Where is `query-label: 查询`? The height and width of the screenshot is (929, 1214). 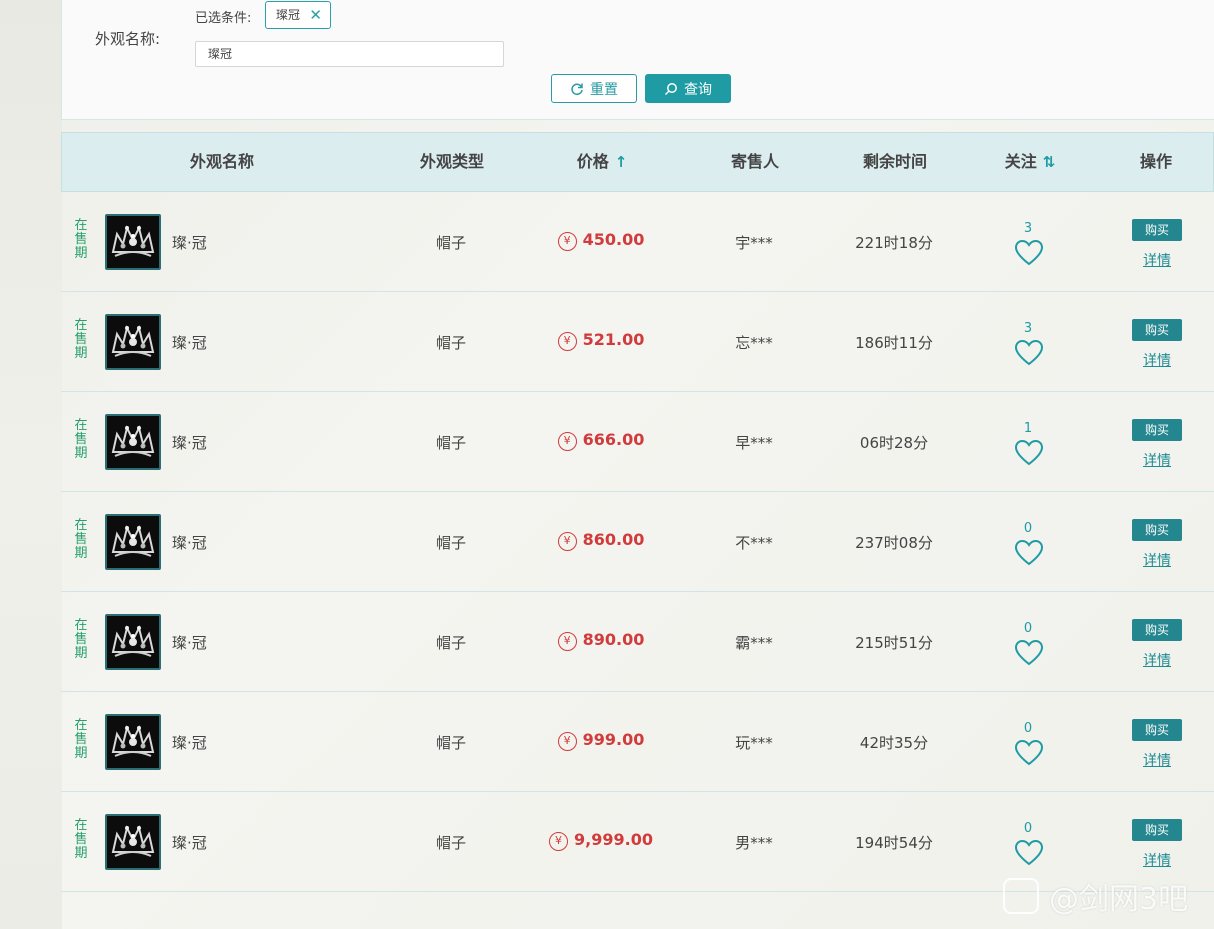
query-label: 查询 is located at coordinates (698, 89).